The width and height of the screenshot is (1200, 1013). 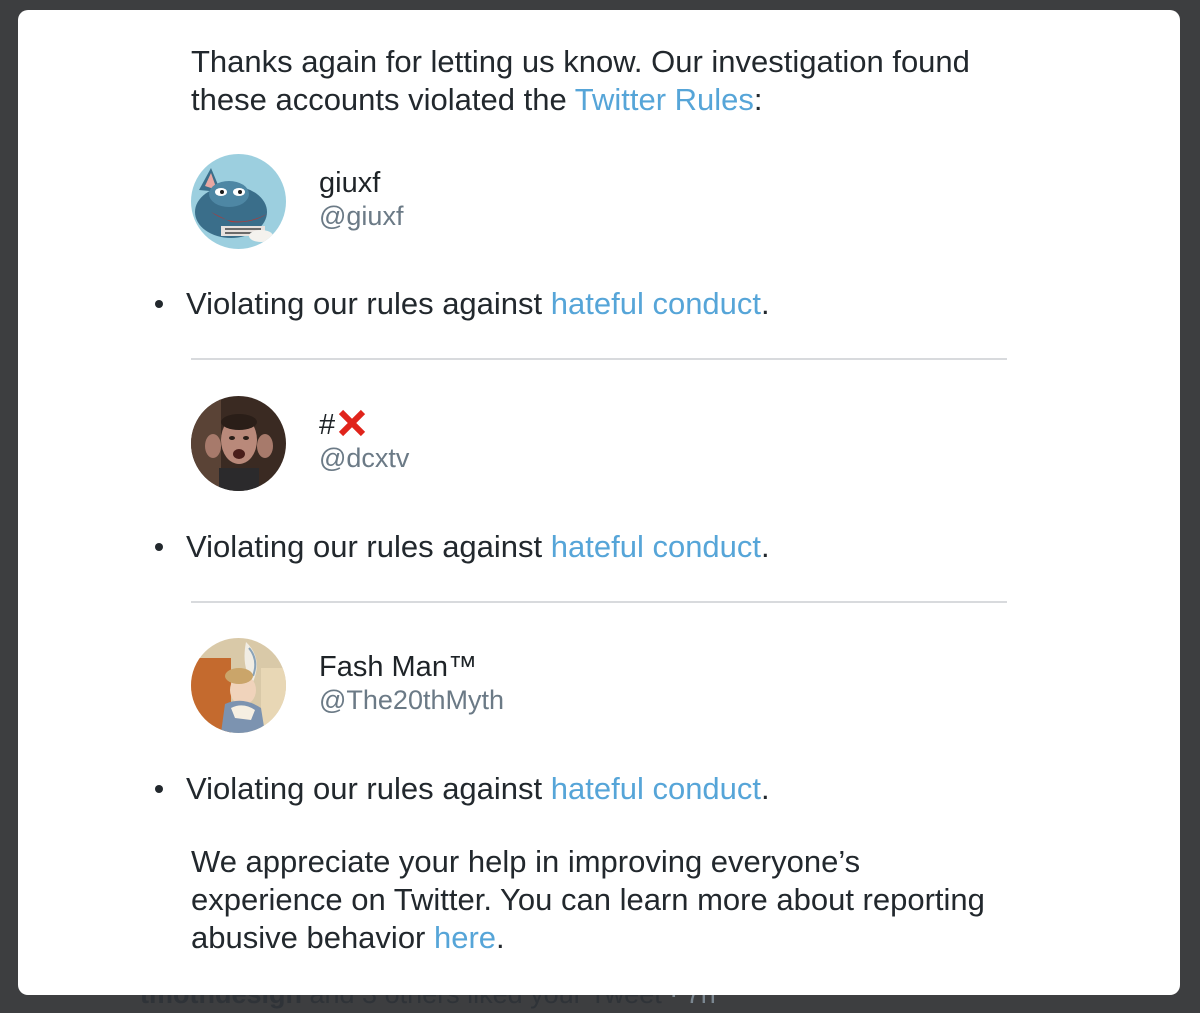 What do you see at coordinates (361, 216) in the screenshot?
I see `account-handle: @giuxf` at bounding box center [361, 216].